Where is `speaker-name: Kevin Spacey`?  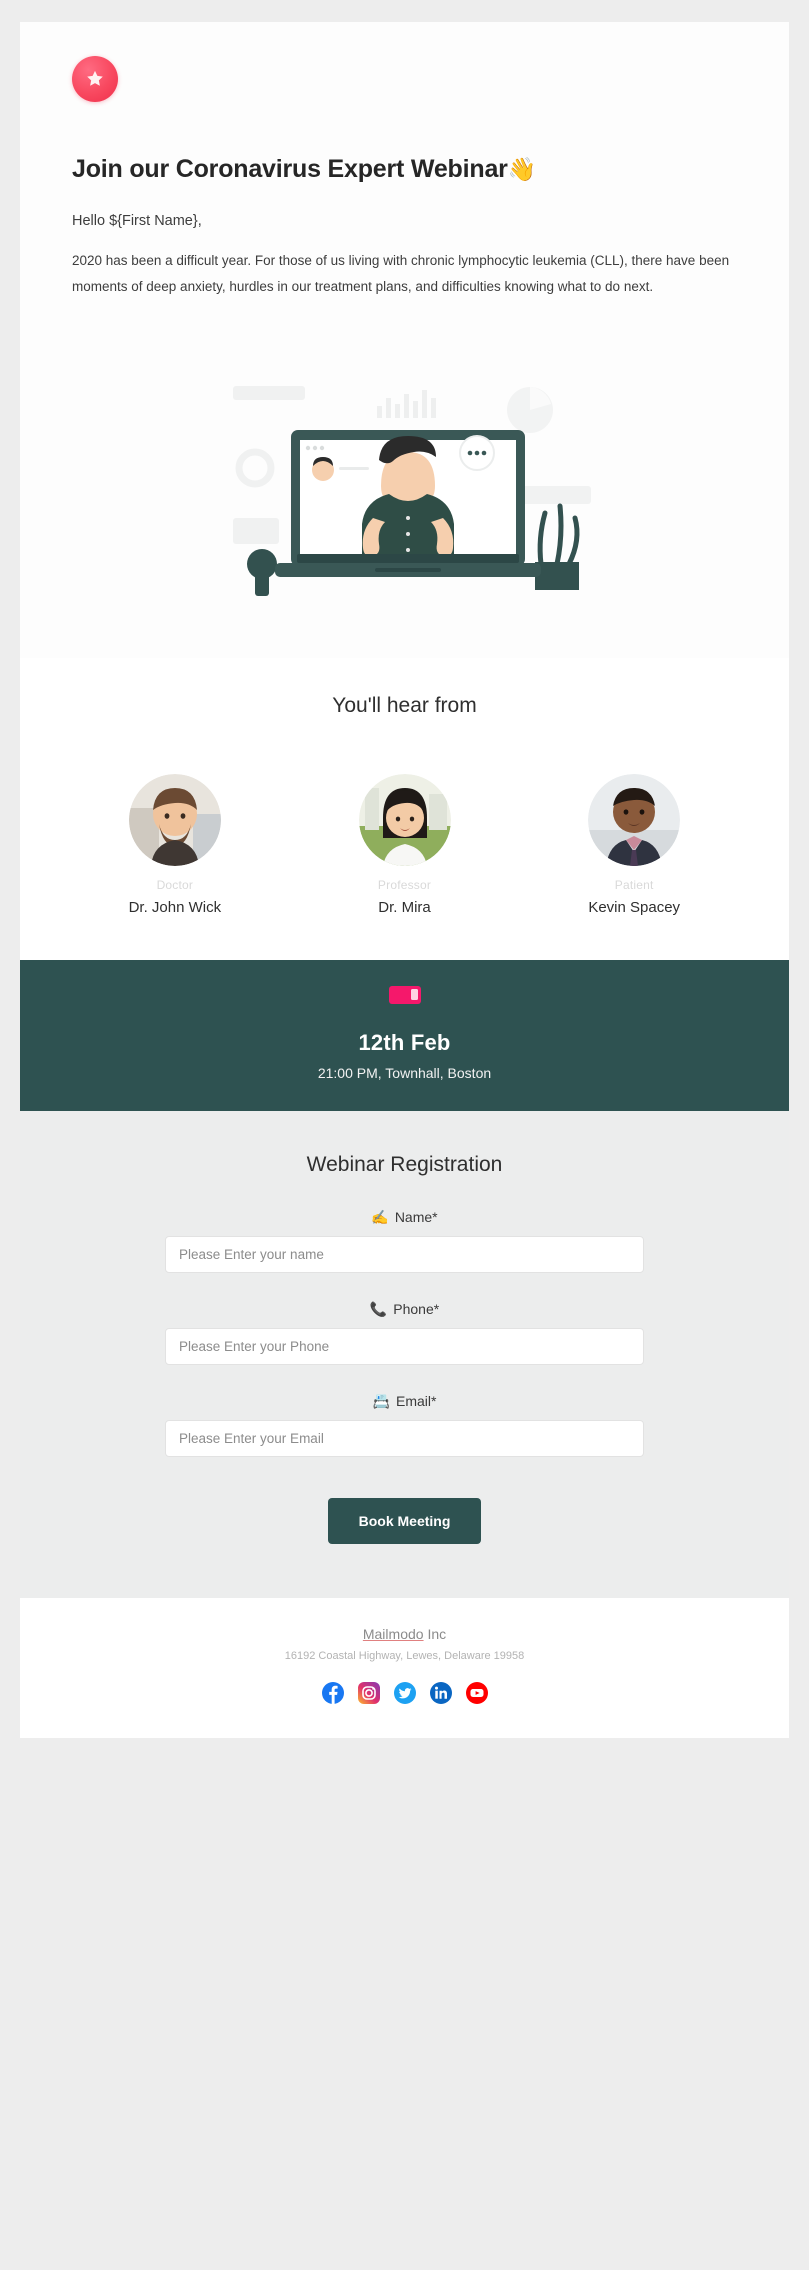 speaker-name: Kevin Spacey is located at coordinates (634, 907).